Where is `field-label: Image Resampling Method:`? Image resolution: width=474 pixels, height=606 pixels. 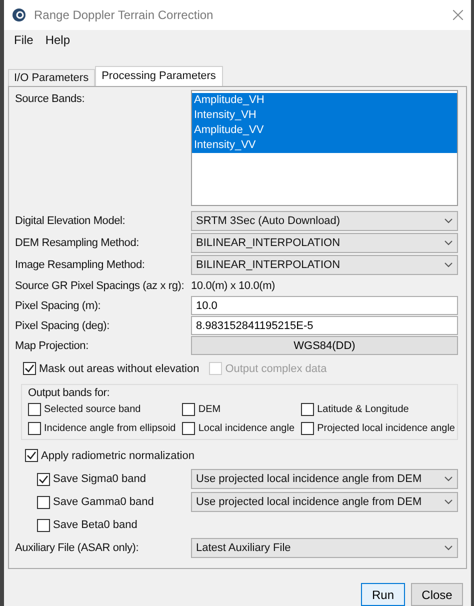 field-label: Image Resampling Method: is located at coordinates (80, 264).